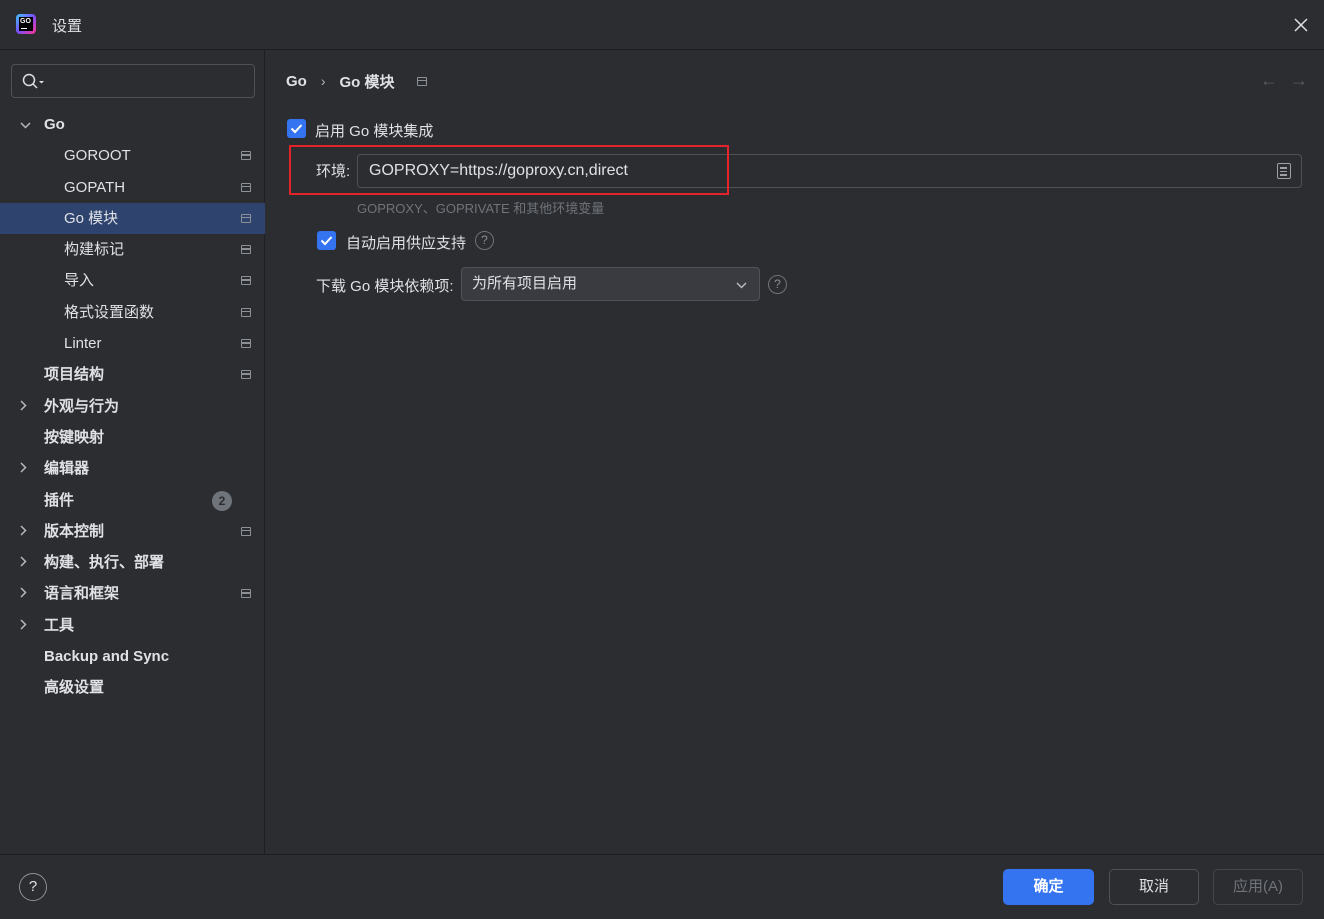 The image size is (1324, 919). I want to click on close-icon, so click(1301, 25).